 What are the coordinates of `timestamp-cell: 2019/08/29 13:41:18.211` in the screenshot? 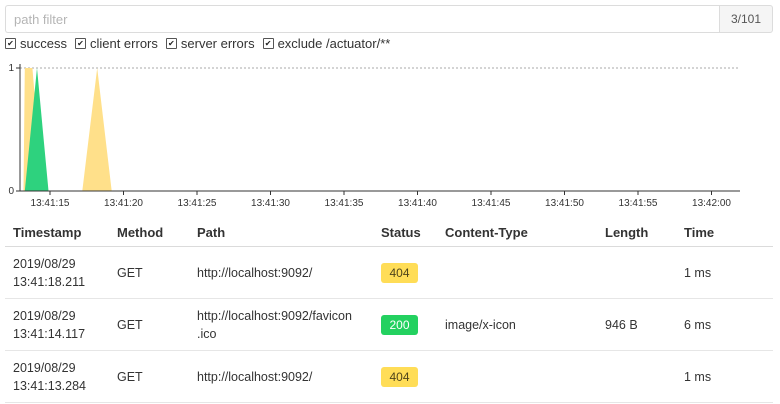 It's located at (57, 272).